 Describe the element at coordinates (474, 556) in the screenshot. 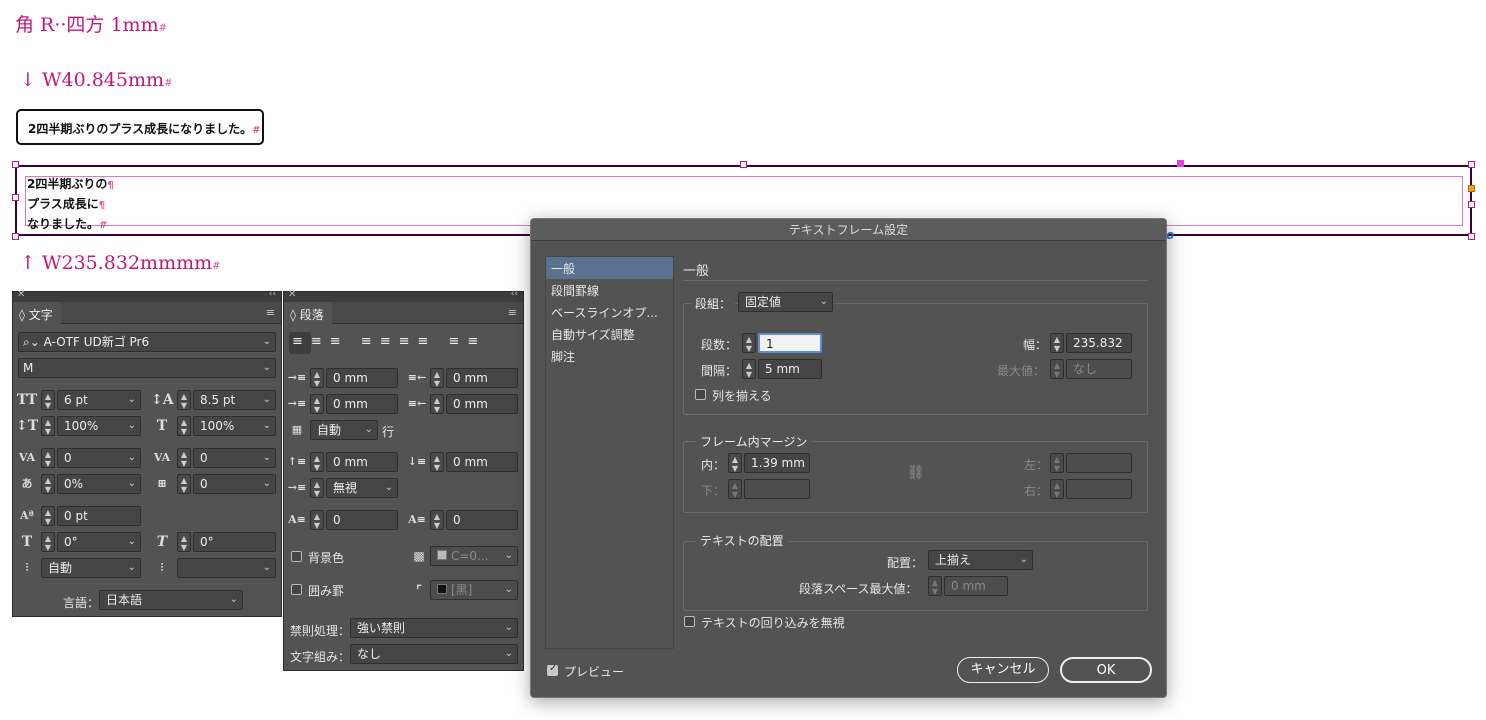

I see `background-color-select: C=0... ⌄` at that location.